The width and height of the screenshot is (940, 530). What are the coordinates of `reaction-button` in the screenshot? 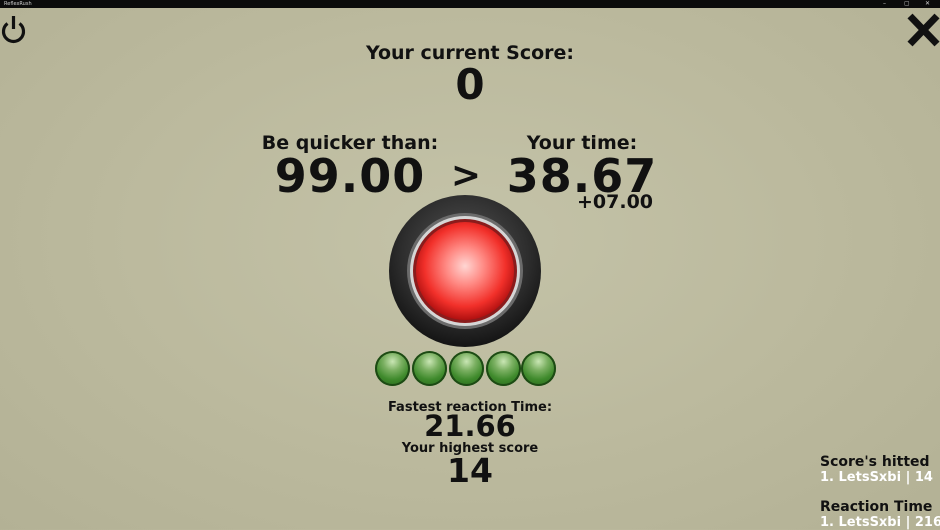 It's located at (465, 271).